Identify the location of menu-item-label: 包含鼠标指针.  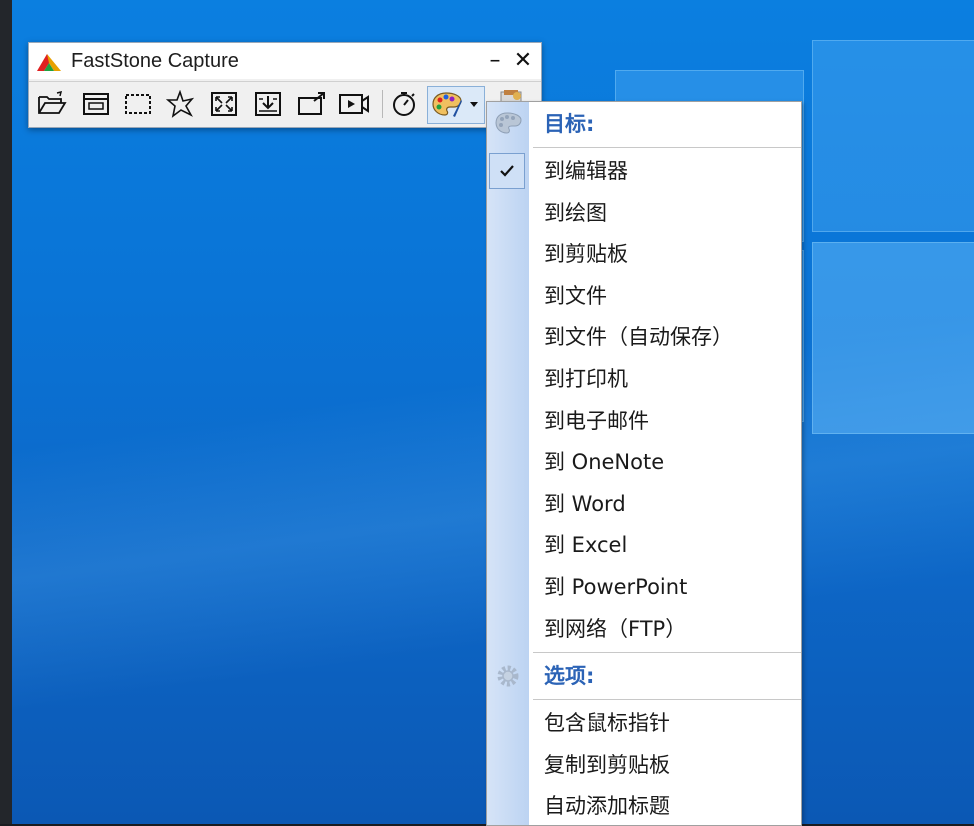
(607, 723).